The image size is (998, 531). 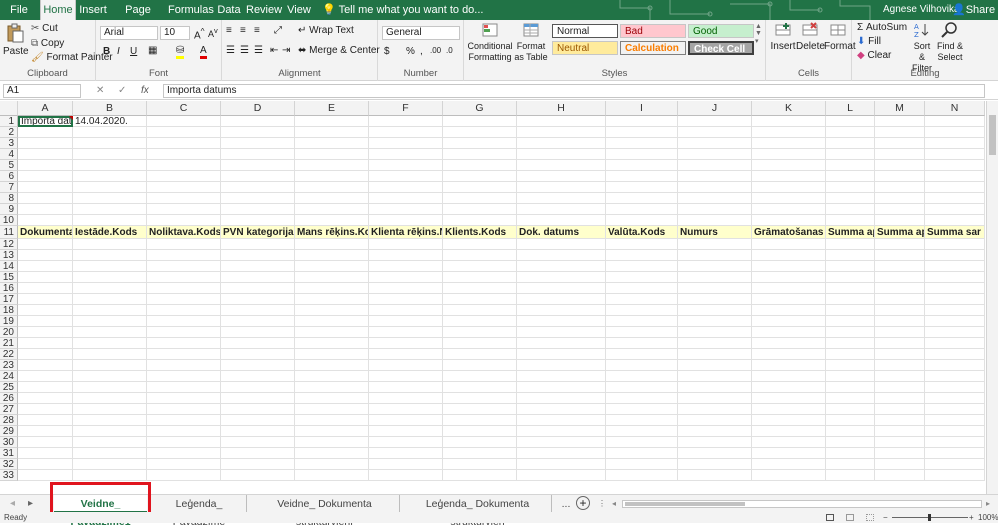 What do you see at coordinates (106, 51) in the screenshot?
I see `bold-button: B` at bounding box center [106, 51].